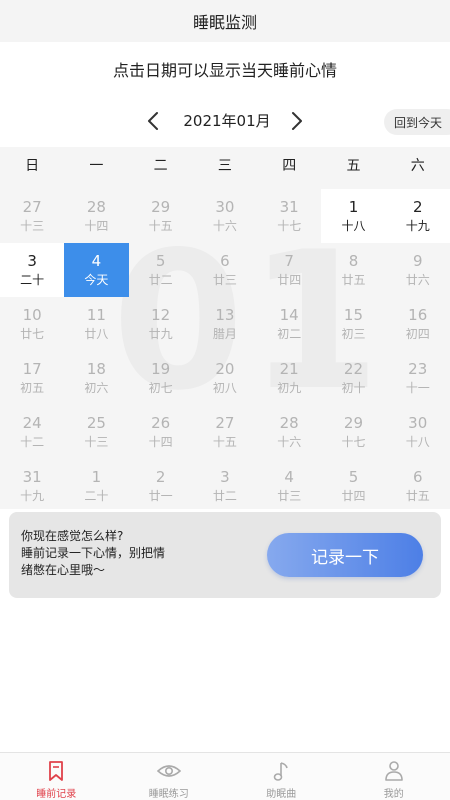  What do you see at coordinates (32, 387) in the screenshot?
I see `lunar-date: 初五` at bounding box center [32, 387].